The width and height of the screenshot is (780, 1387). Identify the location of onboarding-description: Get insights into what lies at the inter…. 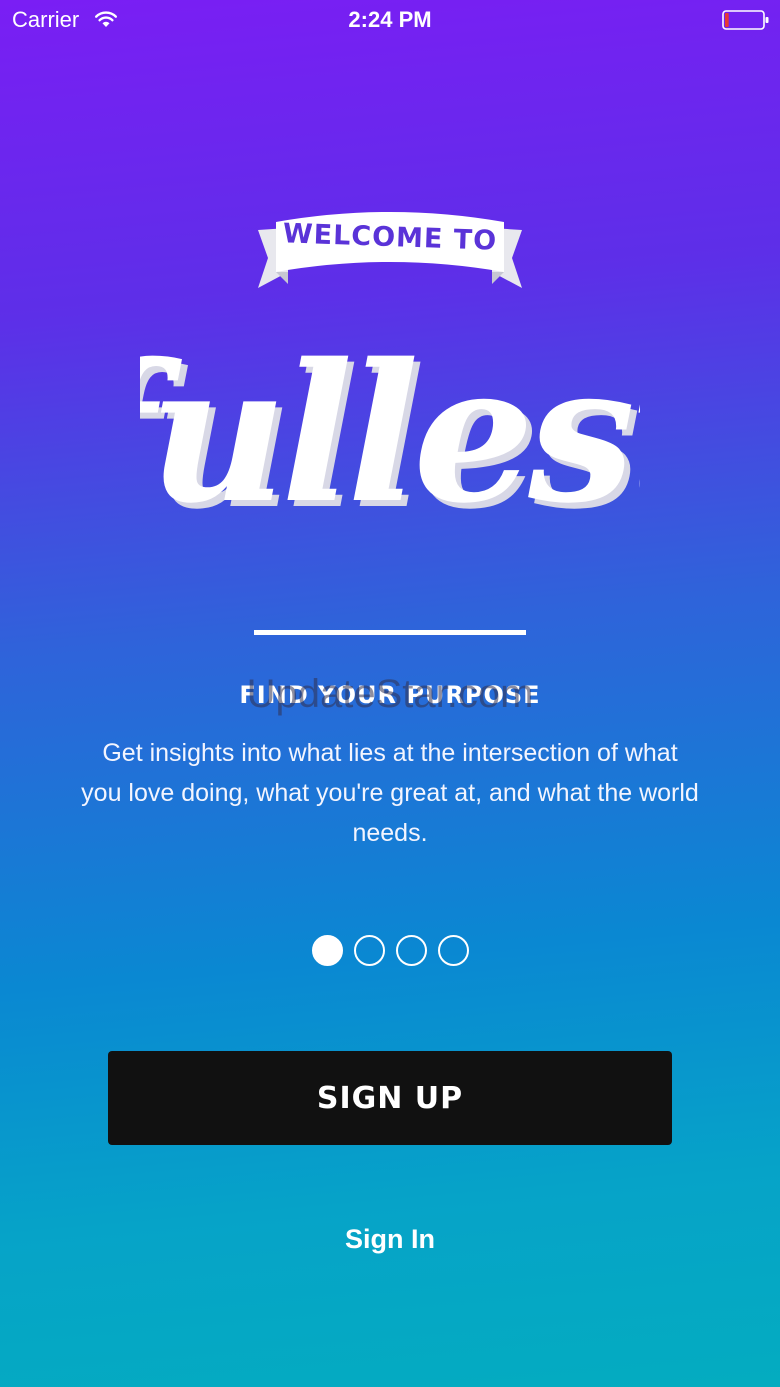
(390, 793).